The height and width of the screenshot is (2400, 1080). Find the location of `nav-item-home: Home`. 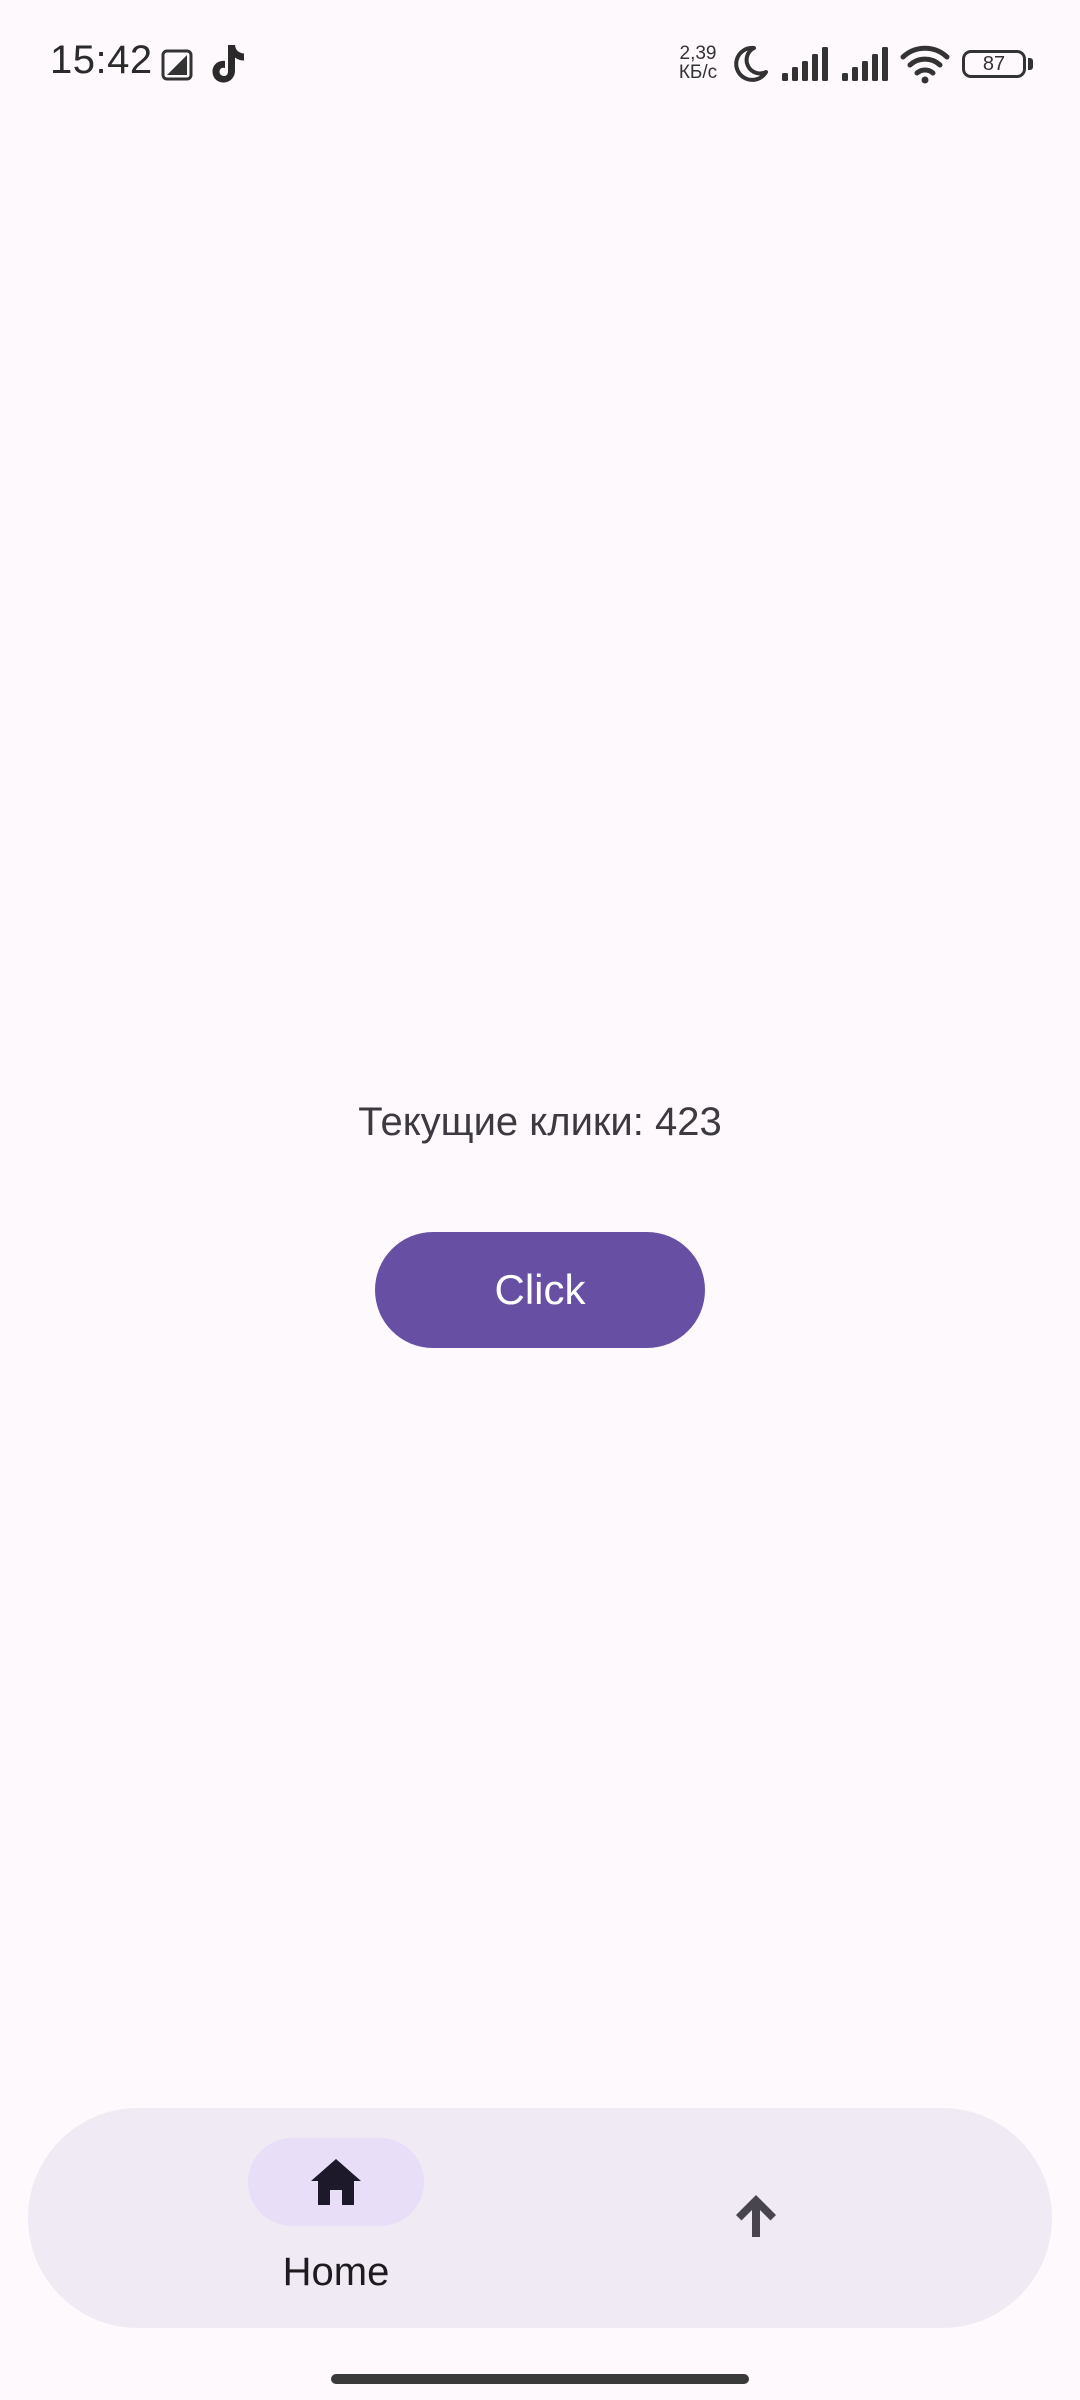

nav-item-home: Home is located at coordinates (333, 2223).